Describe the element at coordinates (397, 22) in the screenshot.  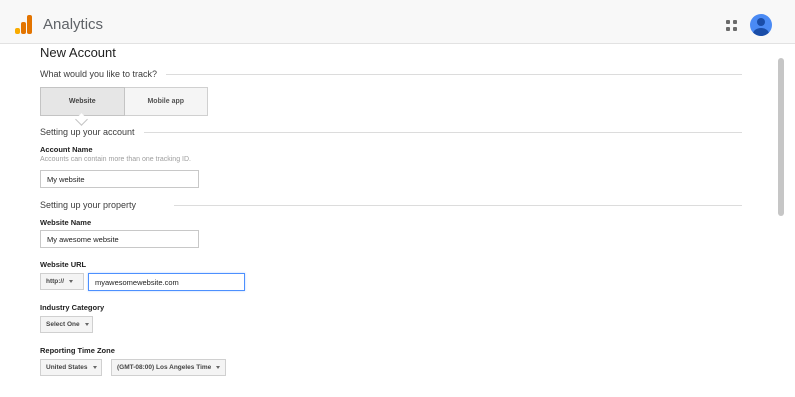
I see `top-app-bar: Analytics` at that location.